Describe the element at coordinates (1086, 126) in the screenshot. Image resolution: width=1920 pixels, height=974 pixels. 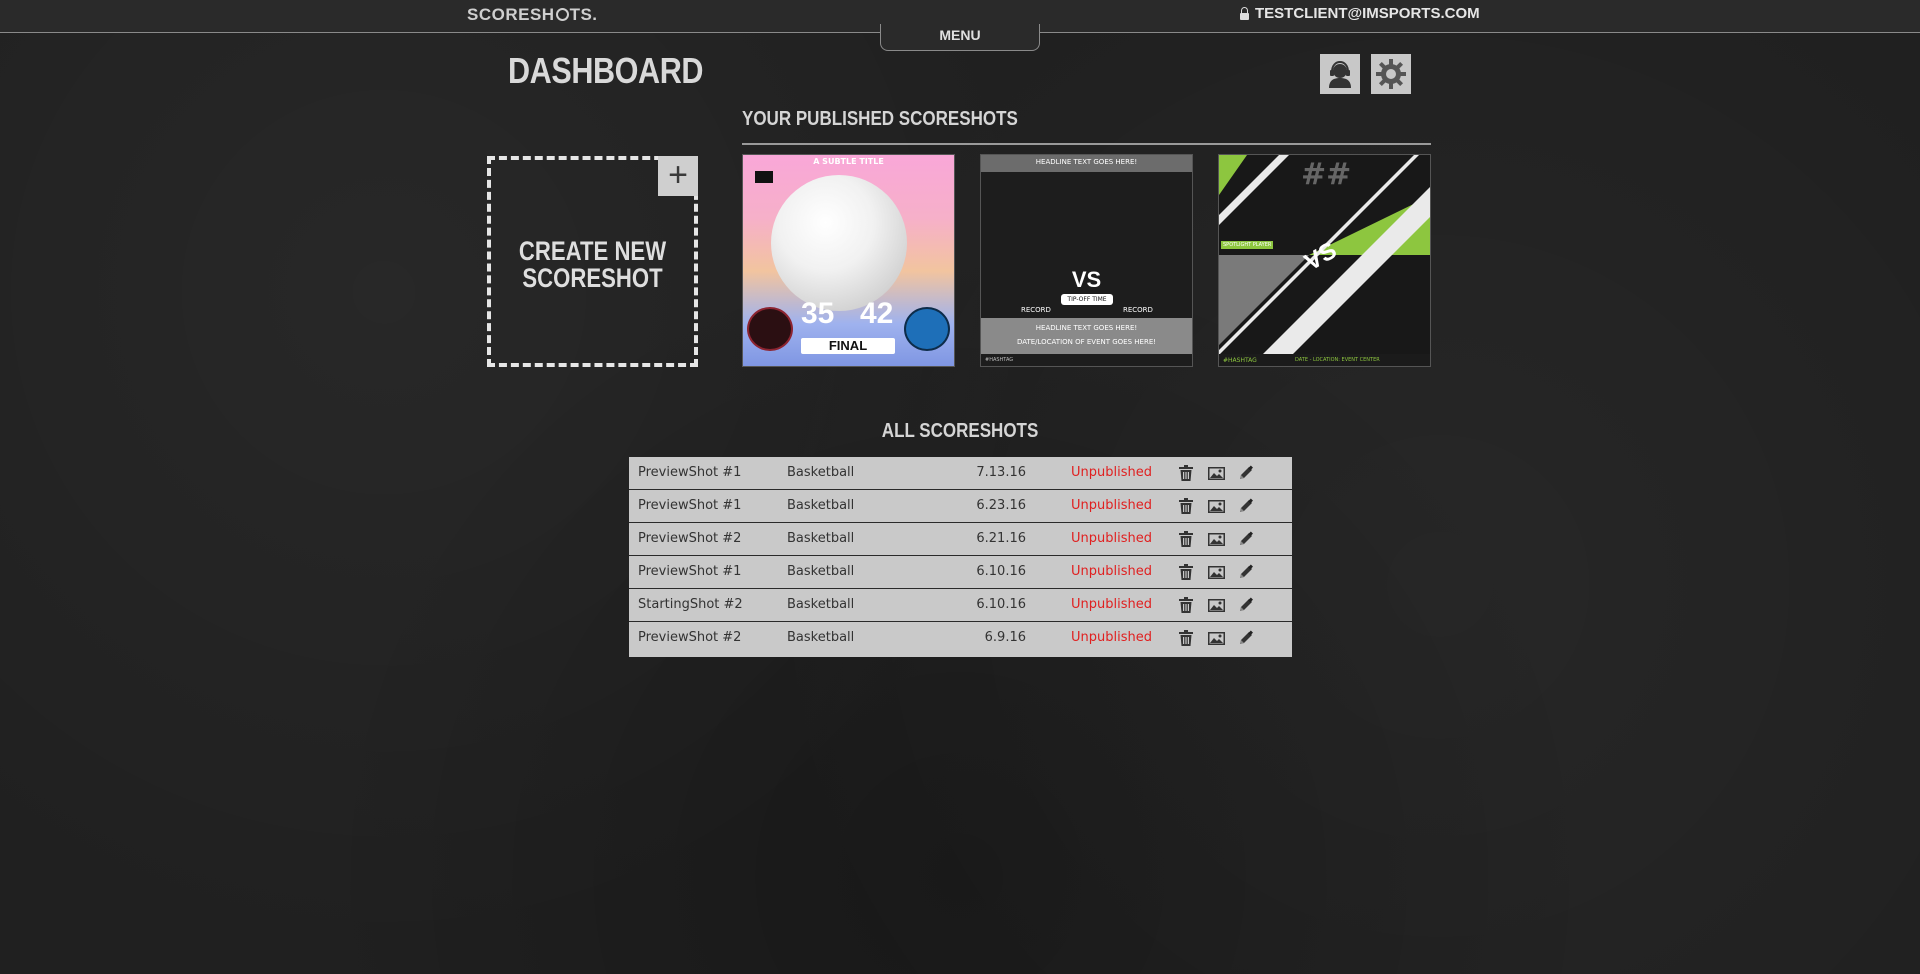
I see `published-heading: YOUR PUBLISHED SCORESHOTS` at that location.